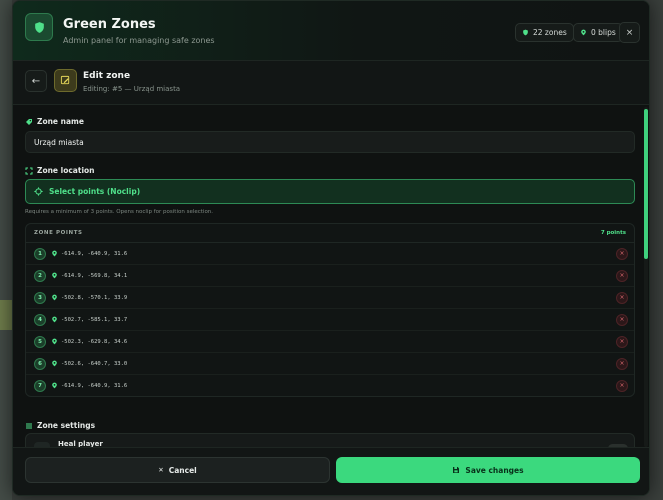 The image size is (663, 500). Describe the element at coordinates (94, 341) in the screenshot. I see `point-coordinates: -502.3, -629.8, 34.6` at that location.